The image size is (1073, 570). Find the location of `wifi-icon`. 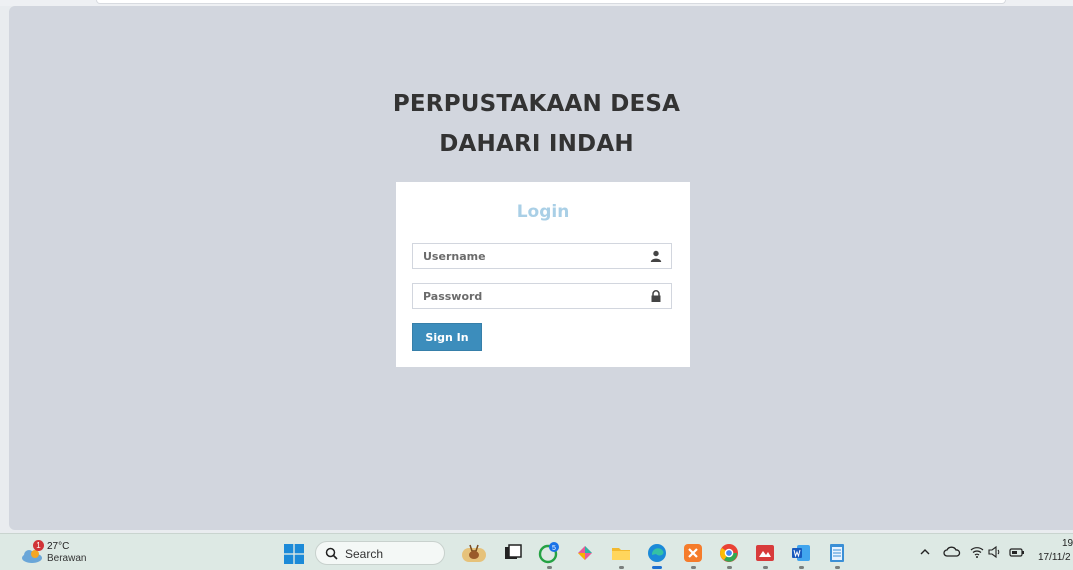

wifi-icon is located at coordinates (977, 552).